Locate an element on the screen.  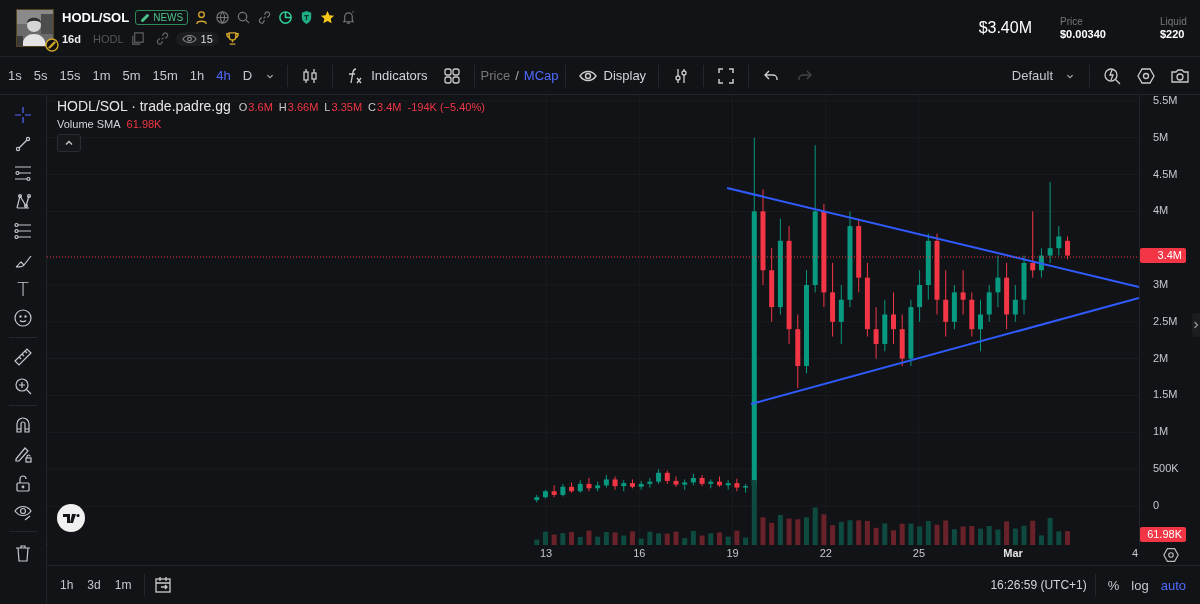
calendar-icon is located at coordinates (163, 585).